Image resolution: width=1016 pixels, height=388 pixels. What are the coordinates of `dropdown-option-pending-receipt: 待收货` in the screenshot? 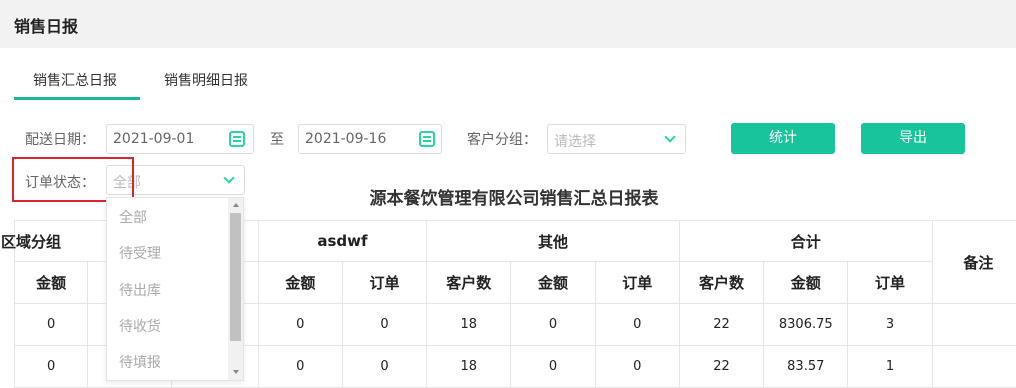 It's located at (140, 326).